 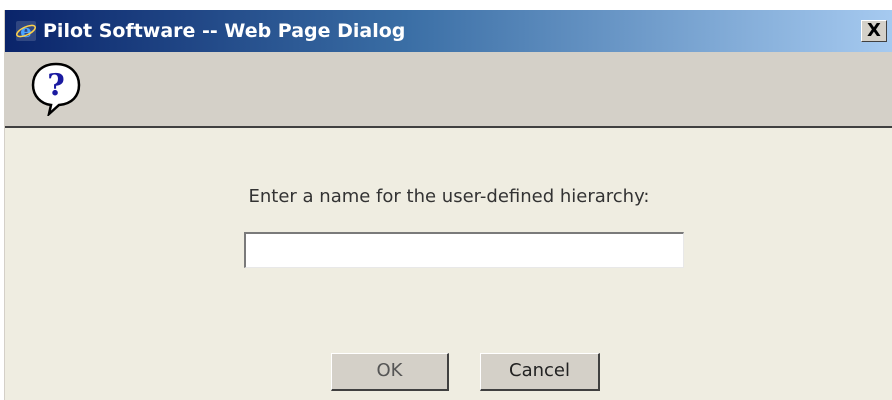 I want to click on cancel-button: Cancel, so click(x=540, y=372).